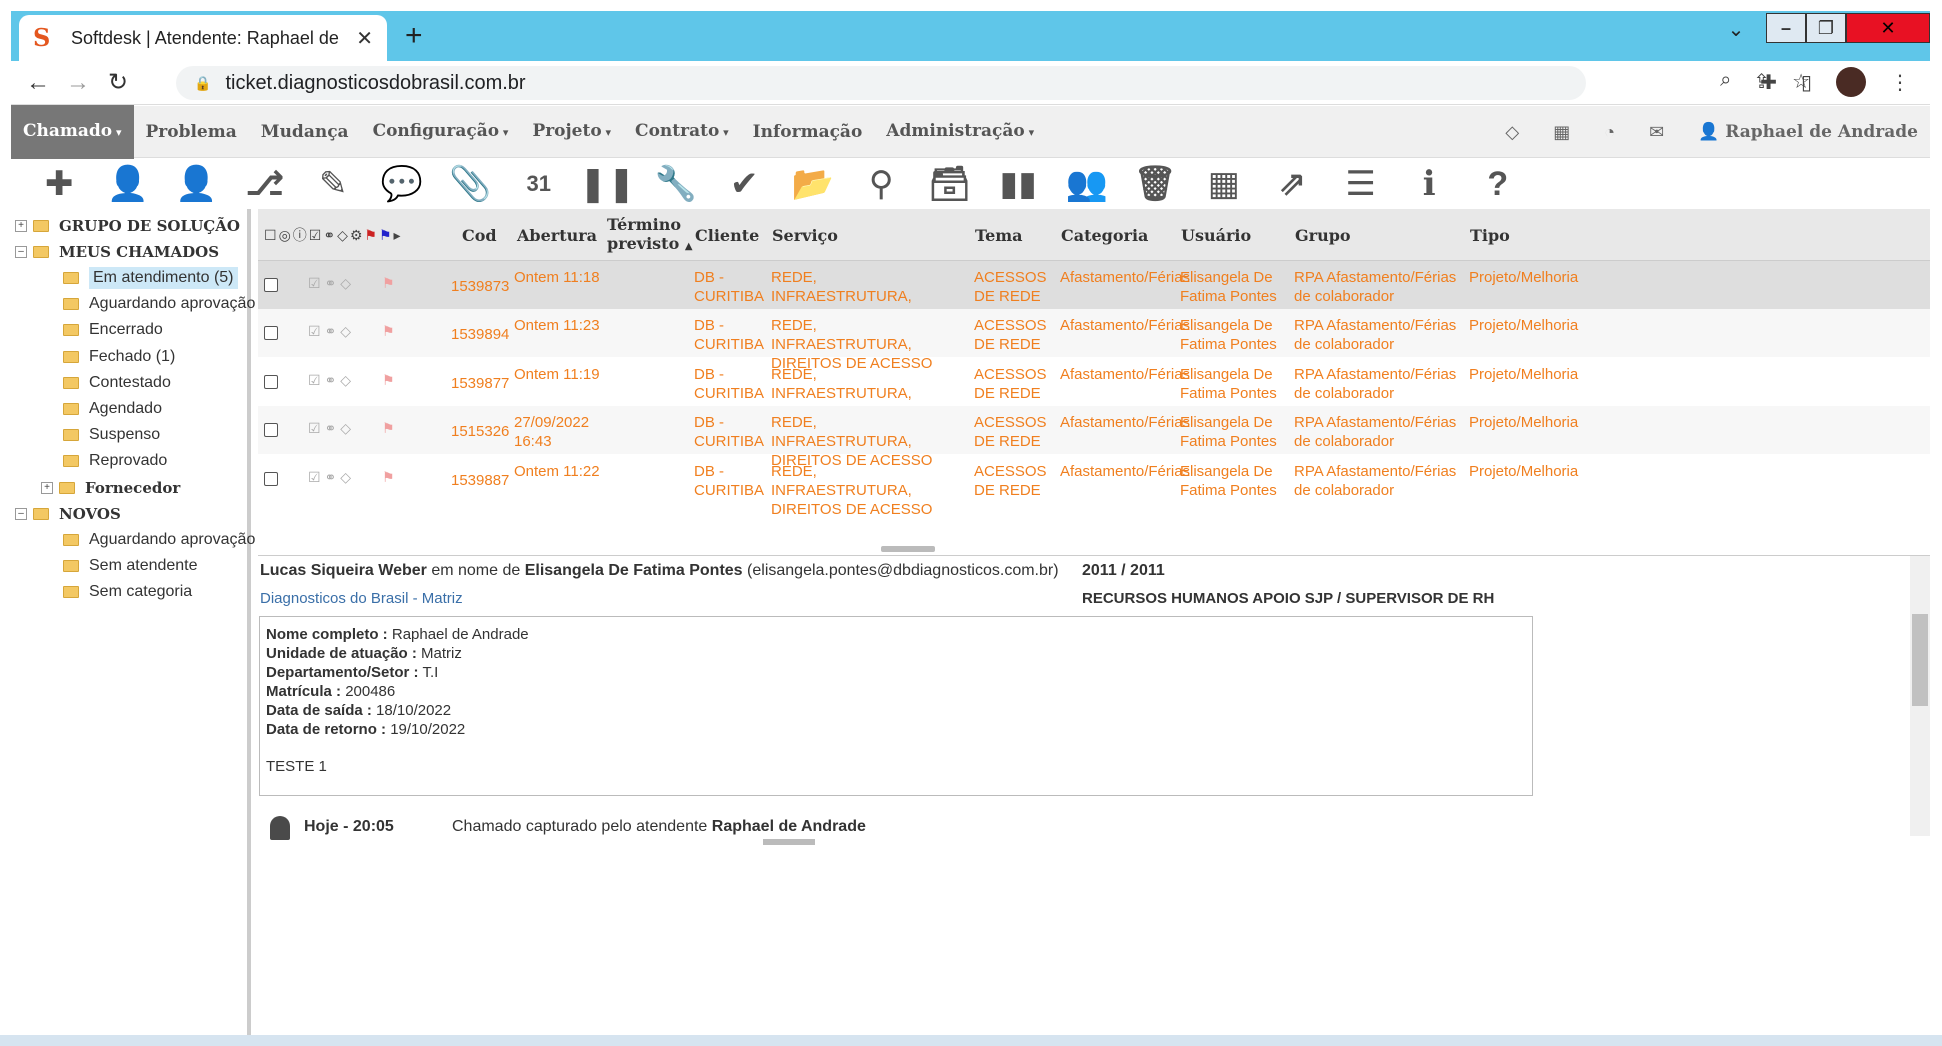 The width and height of the screenshot is (1942, 1046). I want to click on bottom-scroll-thumb, so click(789, 842).